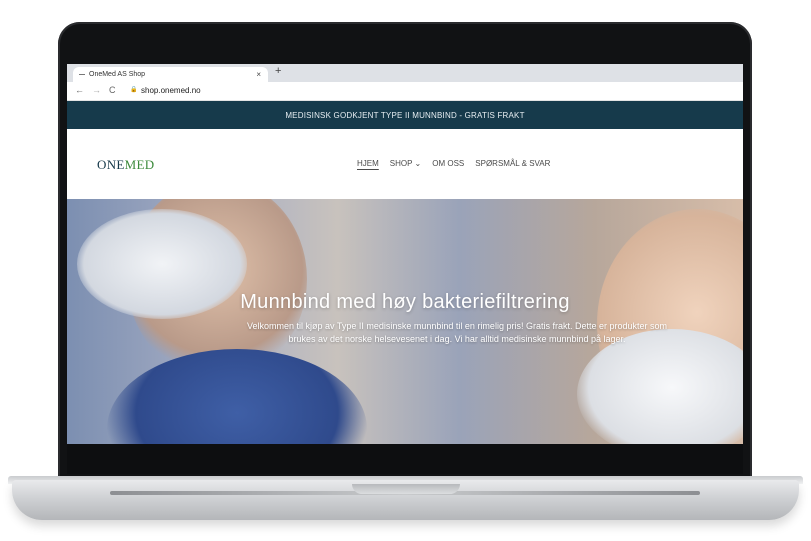 The image size is (811, 541). Describe the element at coordinates (405, 302) in the screenshot. I see `hero-title: Munnbind med høy bakteriefiltrering` at that location.